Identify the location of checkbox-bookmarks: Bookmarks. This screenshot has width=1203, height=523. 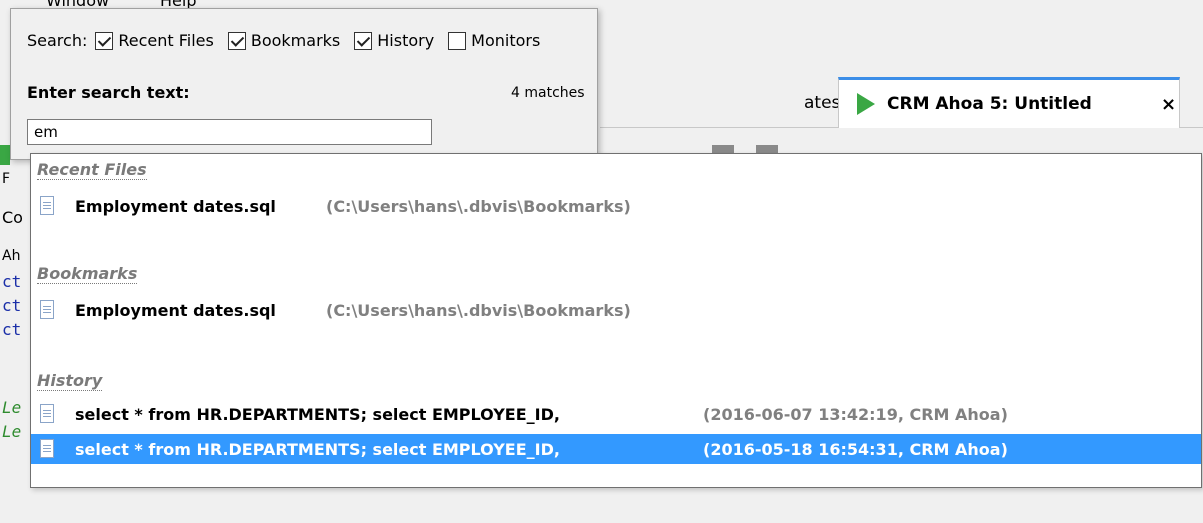
(284, 40).